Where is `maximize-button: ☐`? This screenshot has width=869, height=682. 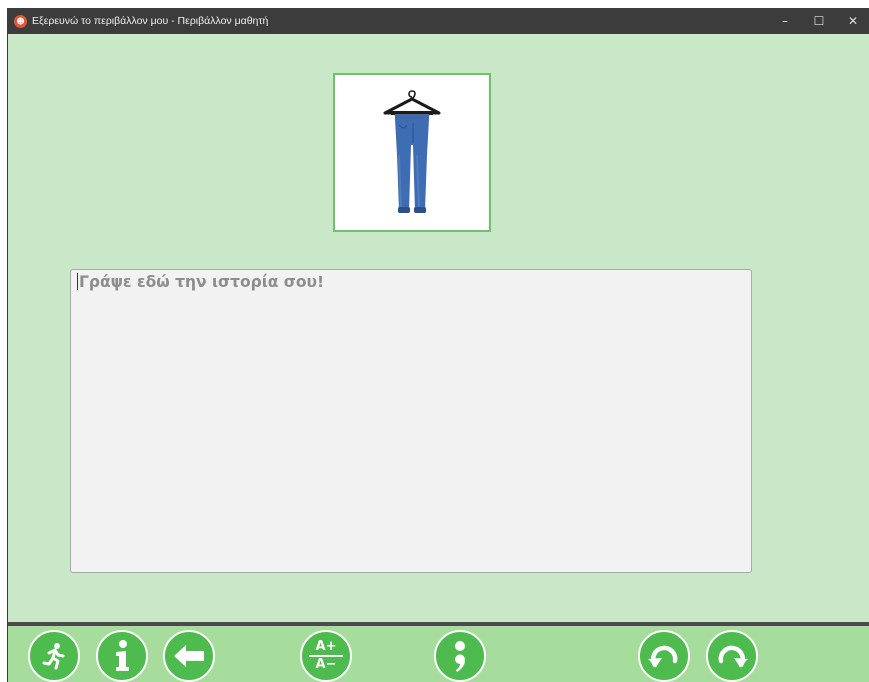
maximize-button: ☐ is located at coordinates (819, 21).